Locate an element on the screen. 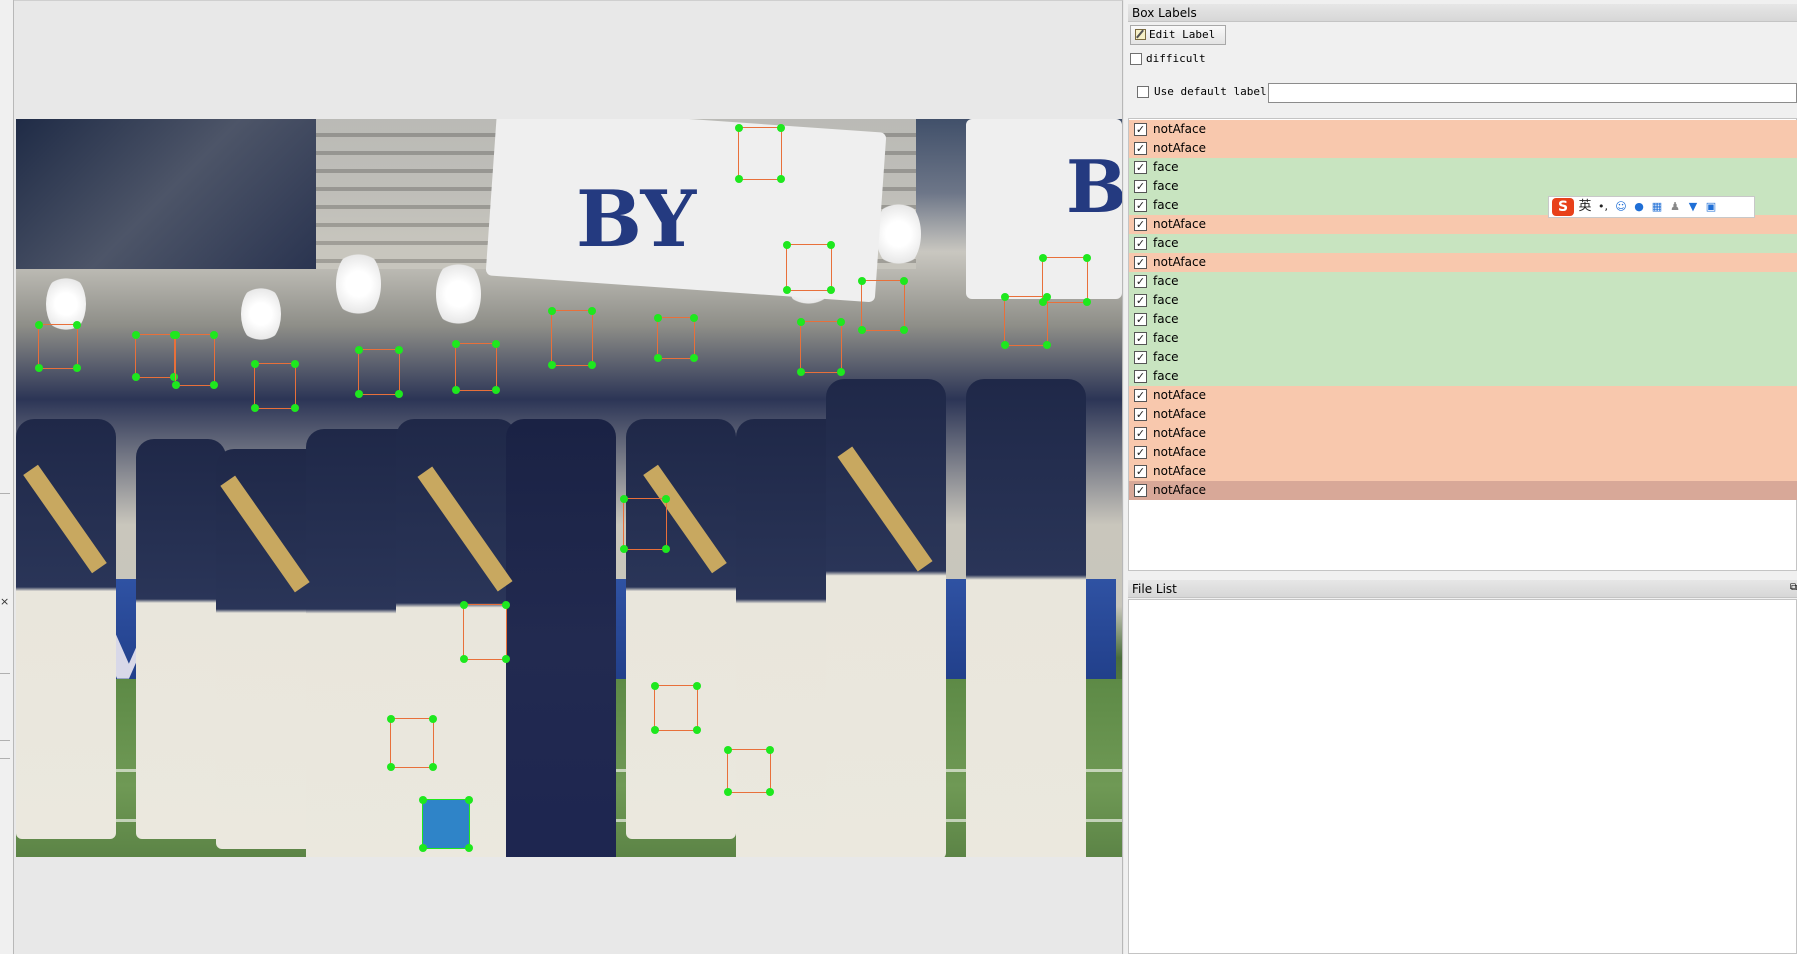  use-default-label-text: Use default label is located at coordinates (1210, 91).